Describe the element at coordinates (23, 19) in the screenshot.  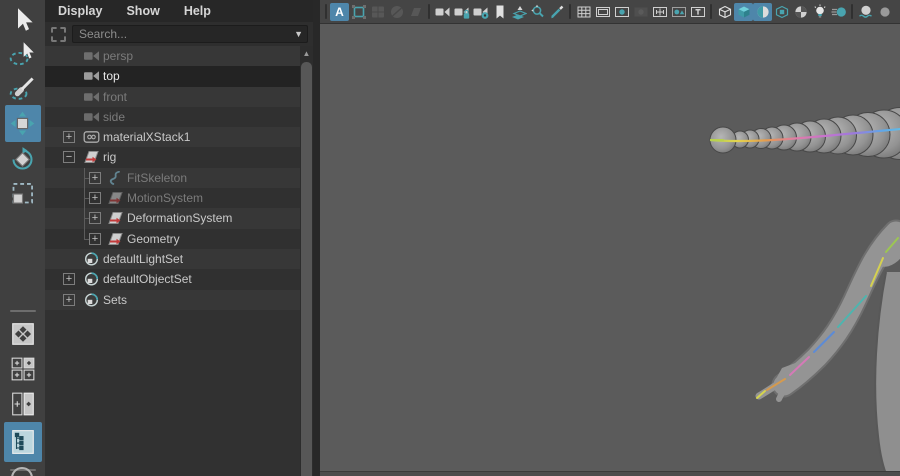
I see `select-tool` at that location.